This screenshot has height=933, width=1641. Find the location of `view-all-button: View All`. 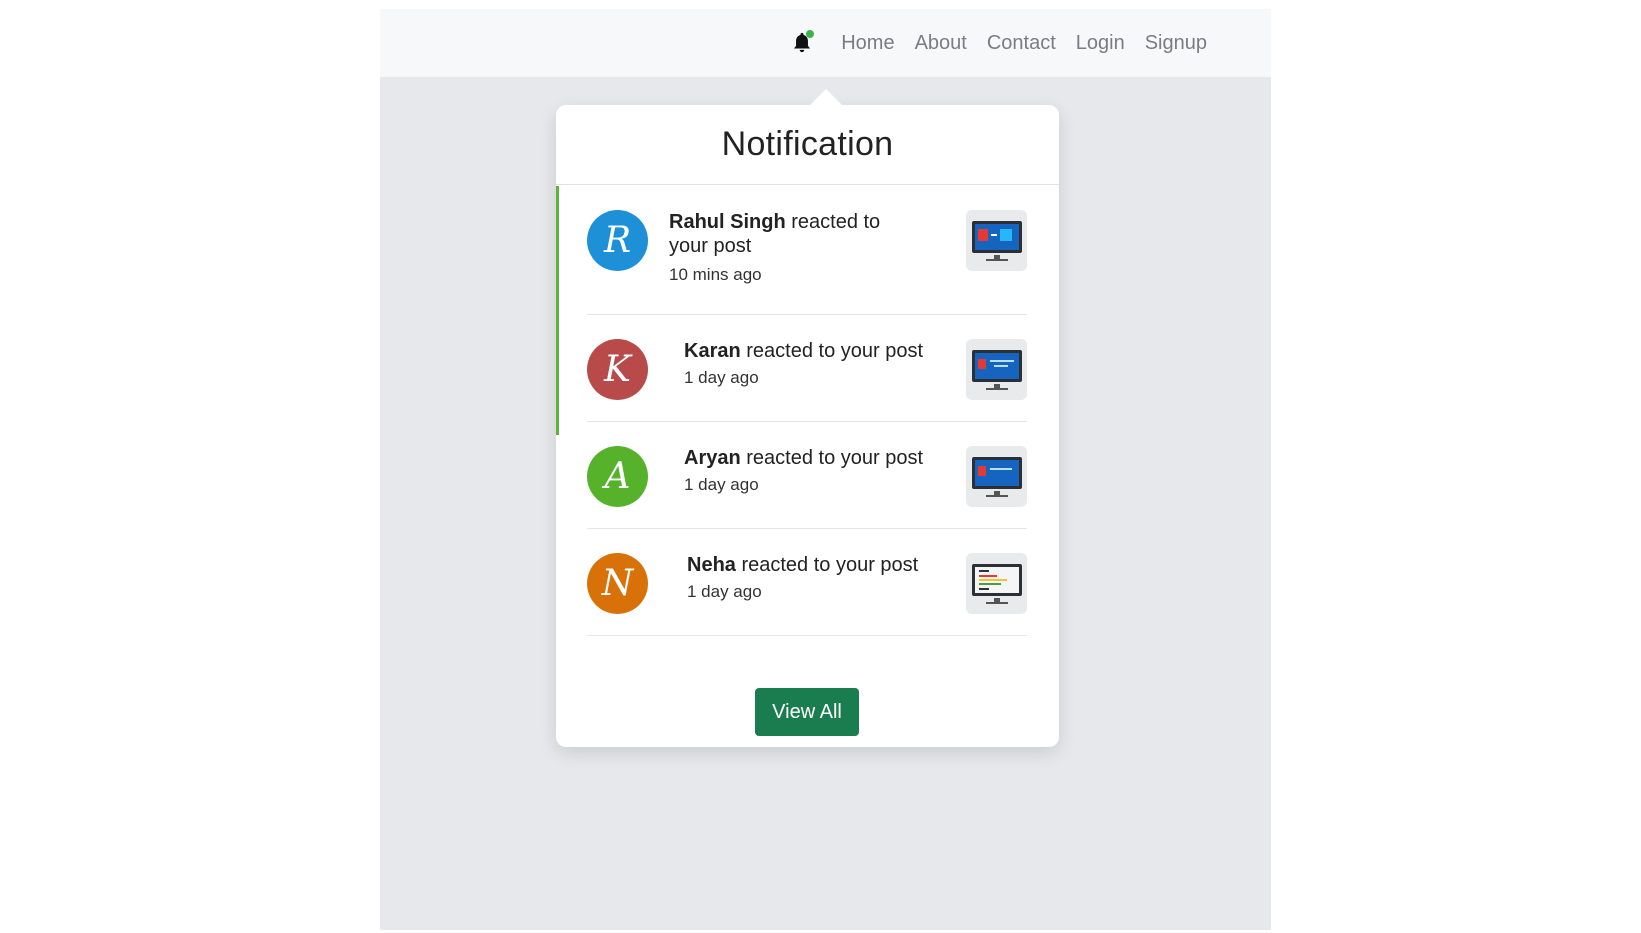

view-all-button: View All is located at coordinates (807, 712).